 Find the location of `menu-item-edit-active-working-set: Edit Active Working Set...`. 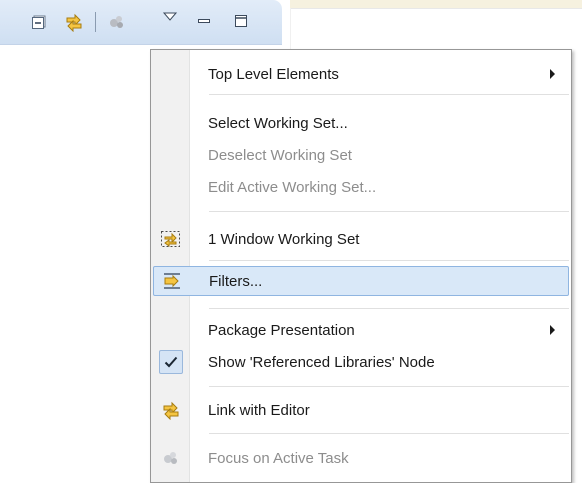

menu-item-edit-active-working-set: Edit Active Working Set... is located at coordinates (361, 187).